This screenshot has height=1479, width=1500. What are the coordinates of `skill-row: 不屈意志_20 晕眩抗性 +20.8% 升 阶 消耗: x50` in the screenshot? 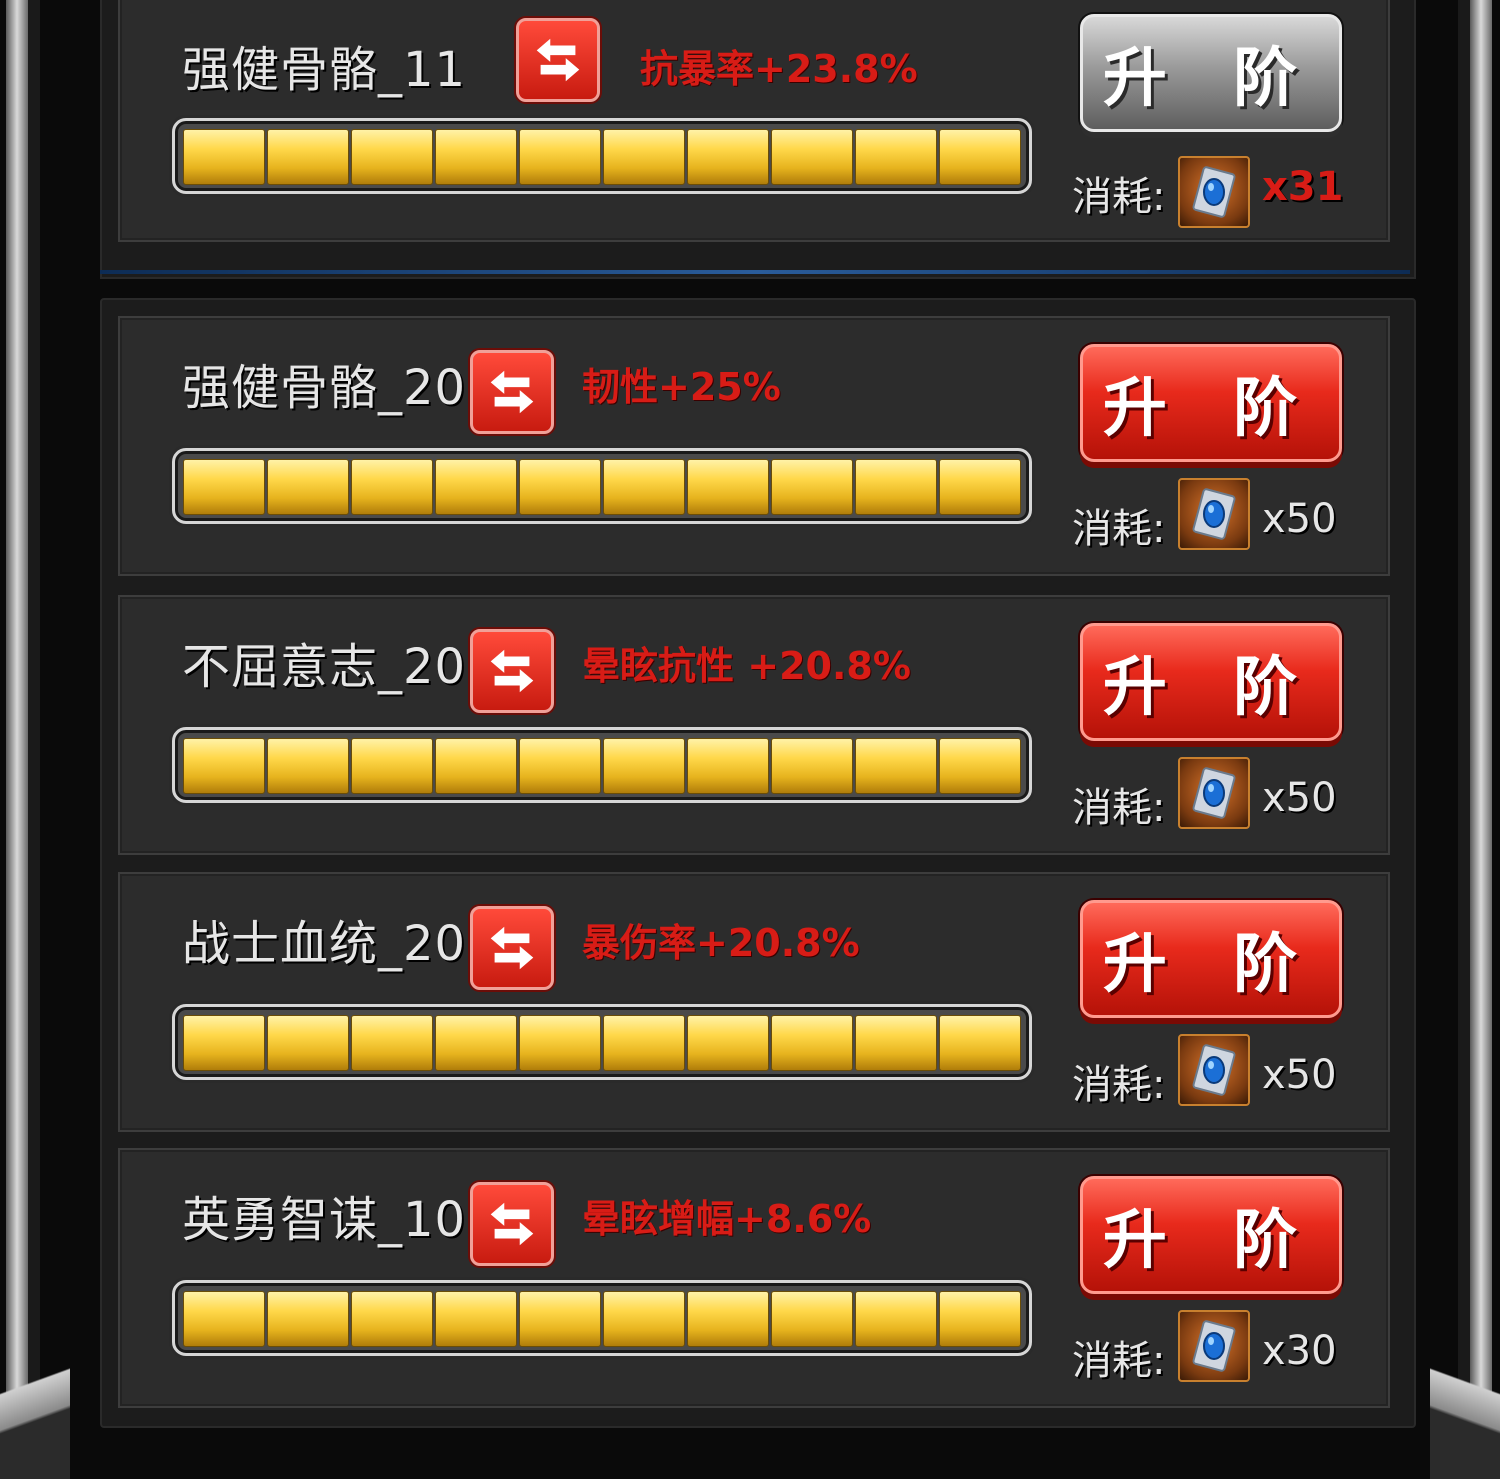 It's located at (754, 725).